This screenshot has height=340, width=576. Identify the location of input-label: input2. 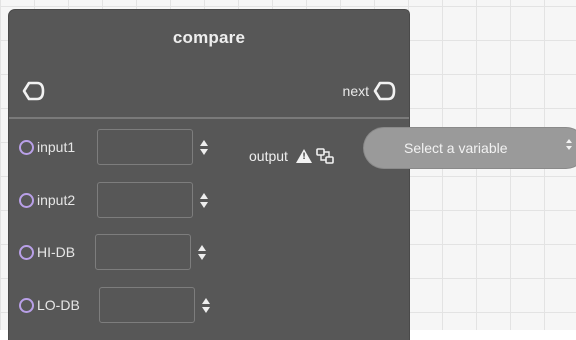
(56, 200).